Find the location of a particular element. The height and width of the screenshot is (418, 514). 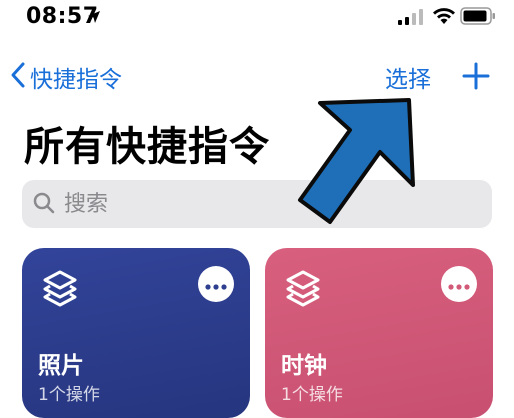

add-shortcut-button is located at coordinates (476, 78).